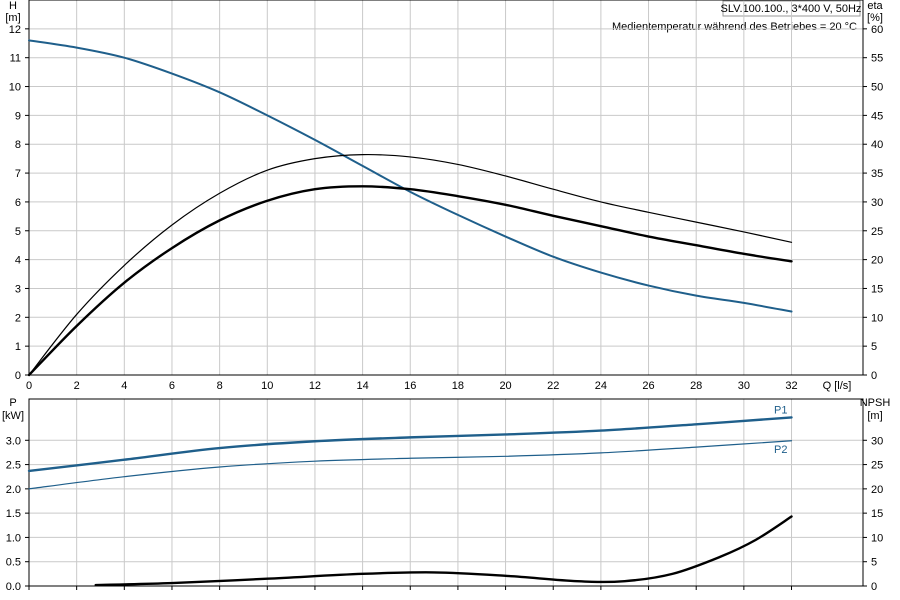  I want to click on bottom-chart-right-tick-label: 10, so click(877, 538).